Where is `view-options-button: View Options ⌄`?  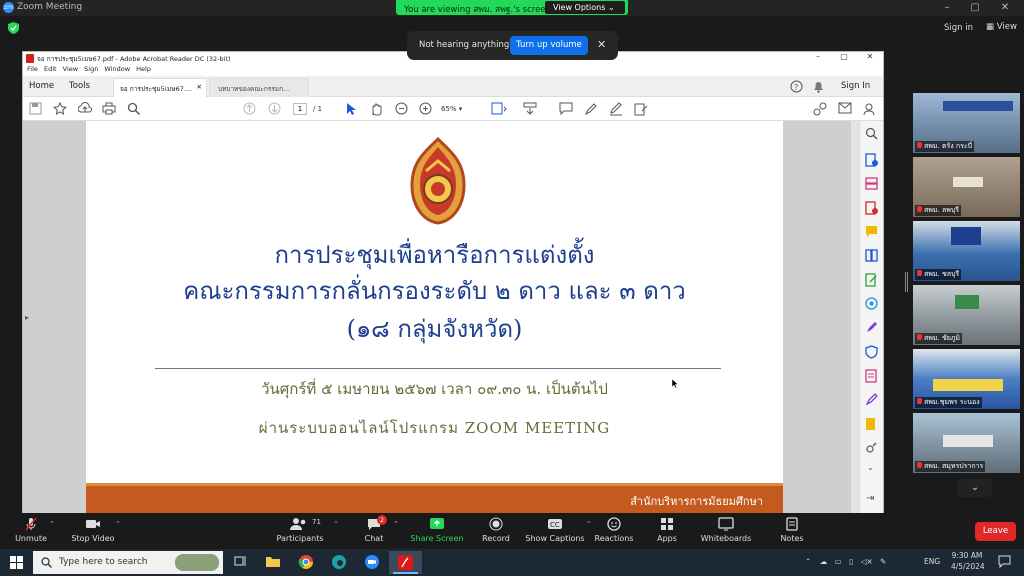 view-options-button: View Options ⌄ is located at coordinates (585, 7).